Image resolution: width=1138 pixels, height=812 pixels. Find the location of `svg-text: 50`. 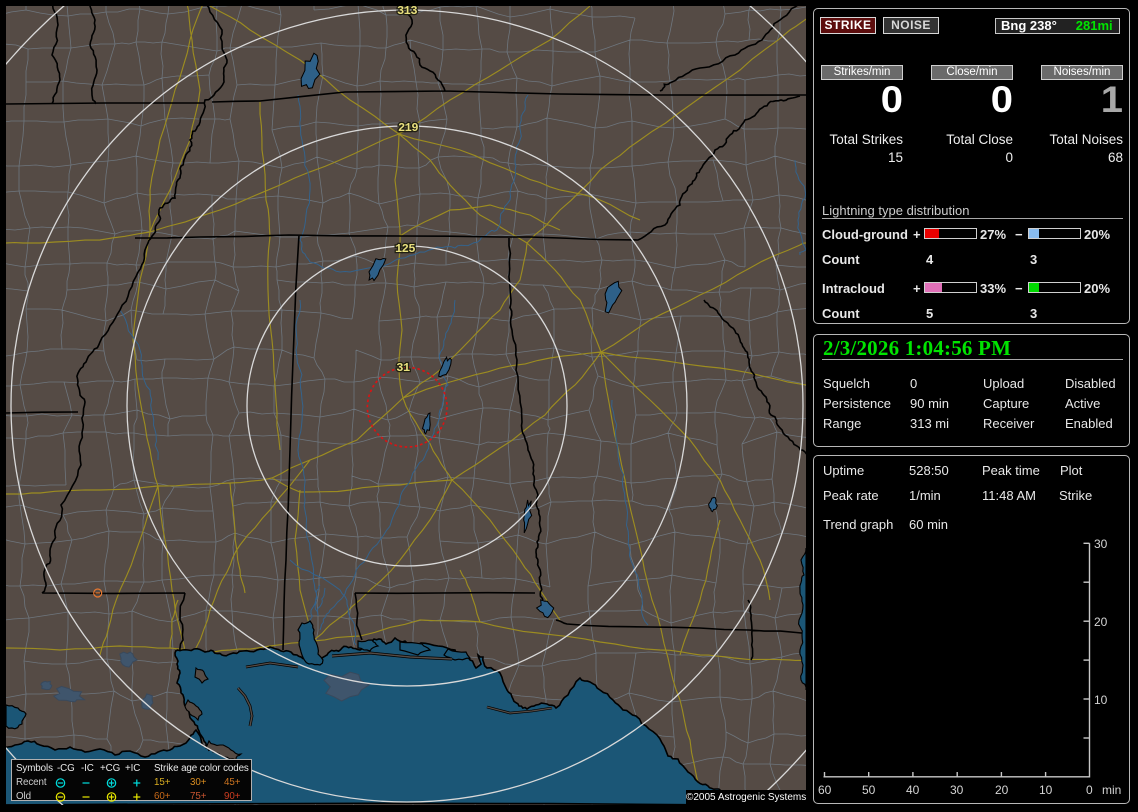

svg-text: 50 is located at coordinates (869, 790).